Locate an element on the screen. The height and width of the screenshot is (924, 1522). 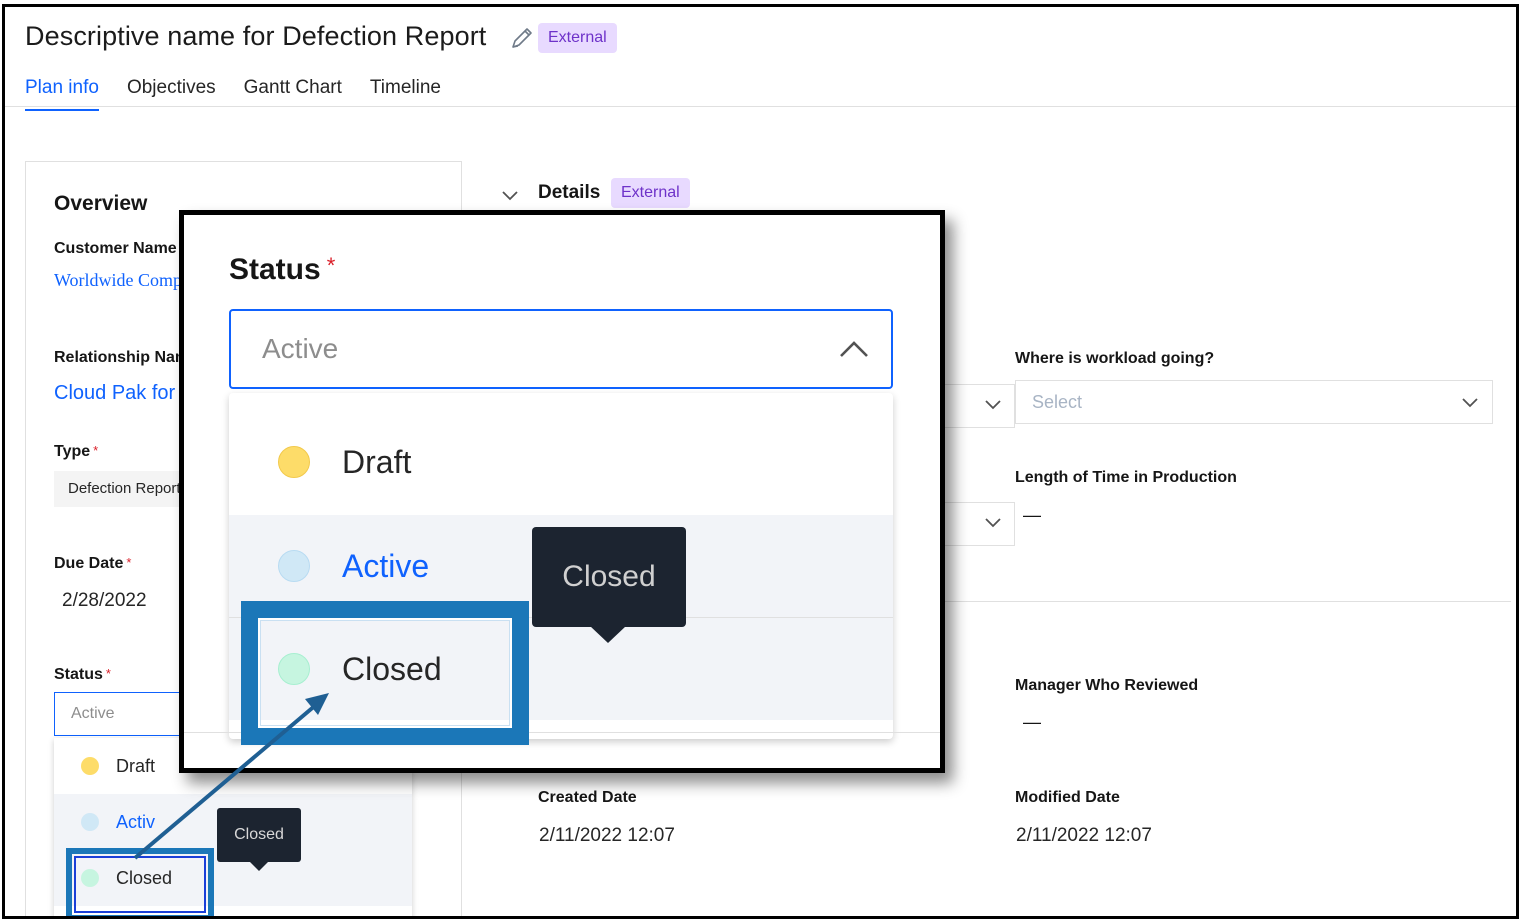
chevron-up-icon is located at coordinates (854, 349).